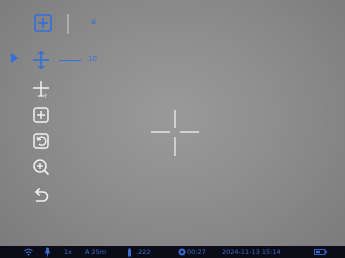  I want to click on selected-value-text: 10, so click(92, 59).